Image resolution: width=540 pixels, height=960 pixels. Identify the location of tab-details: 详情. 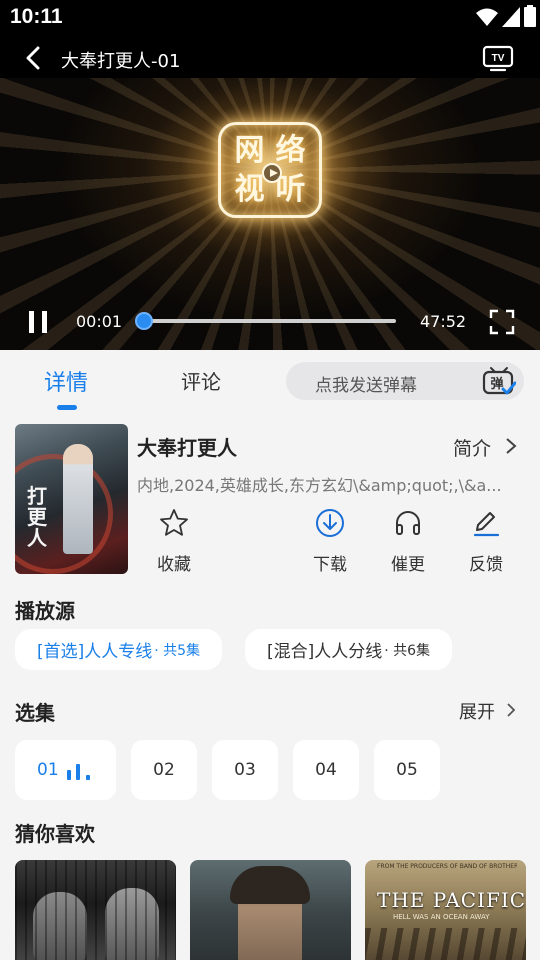
(66, 381).